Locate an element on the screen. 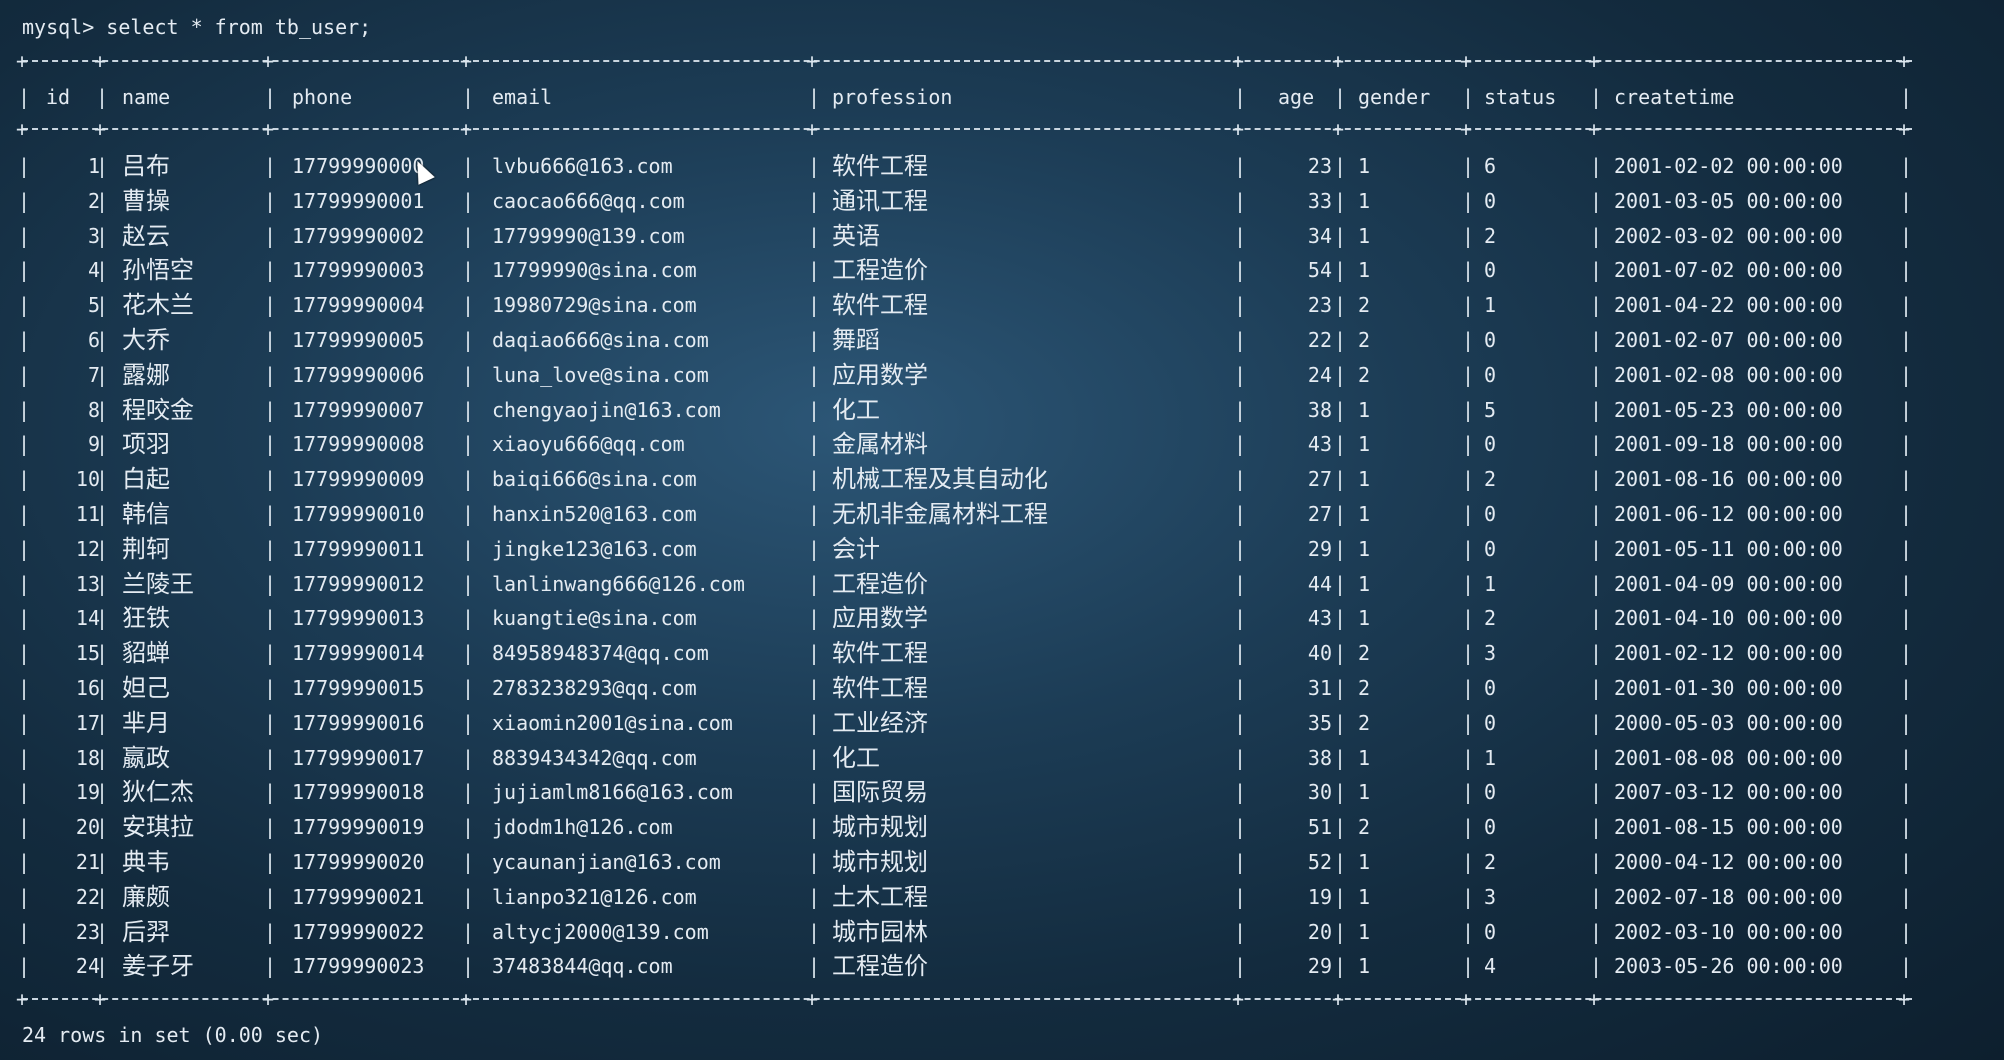  cell-createtime: 2000-04-12 00:00:00 is located at coordinates (1728, 862).